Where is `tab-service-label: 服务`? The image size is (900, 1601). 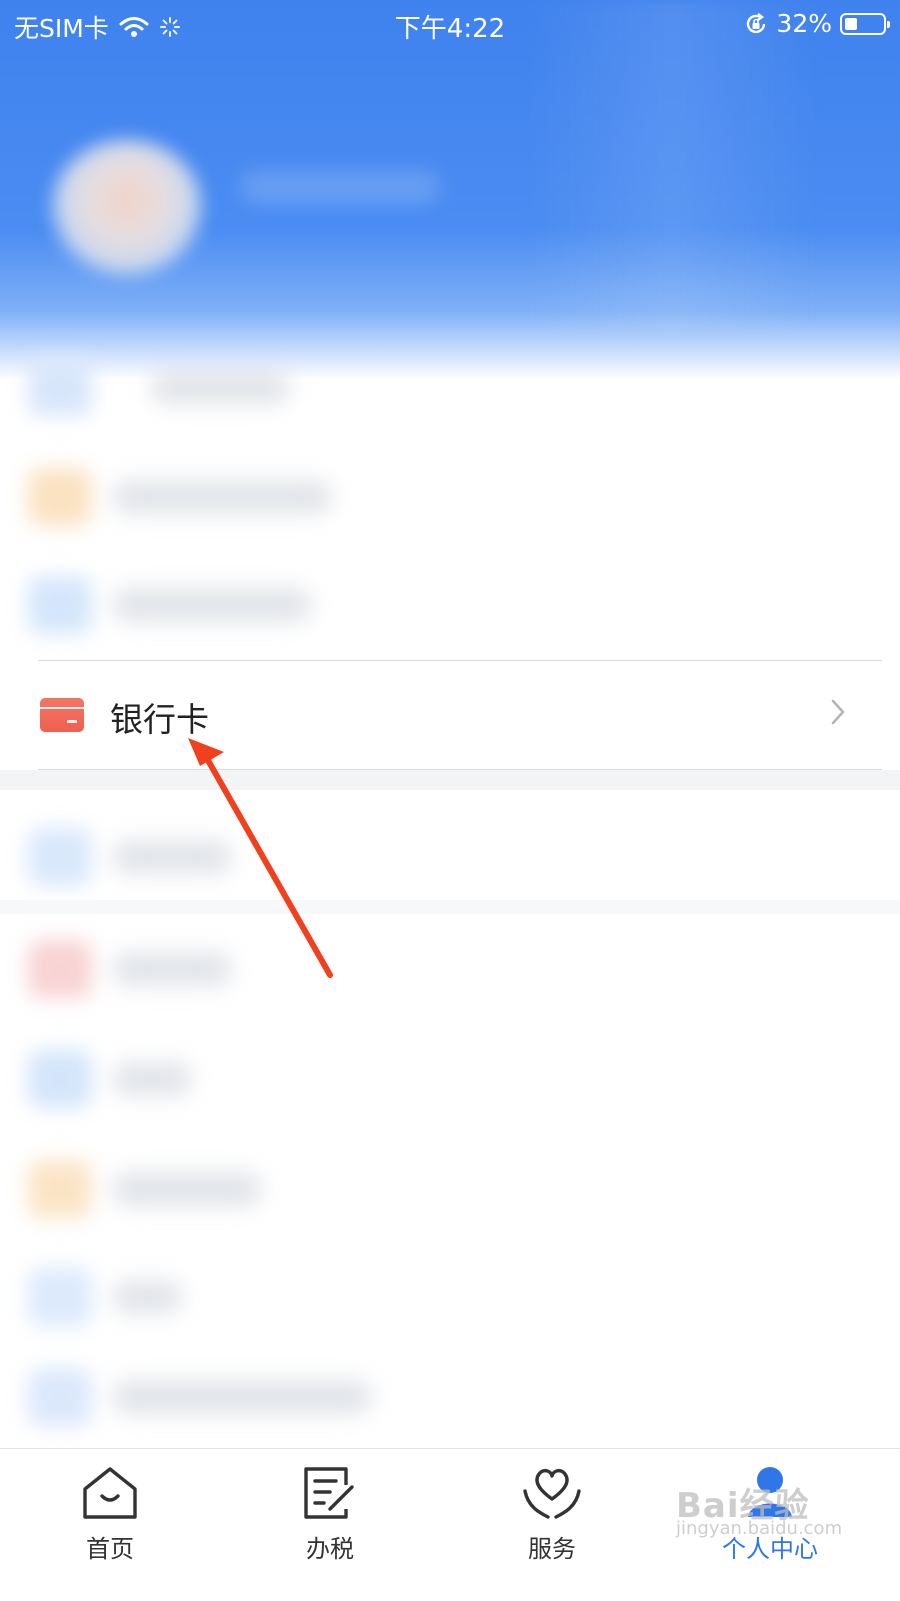 tab-service-label: 服务 is located at coordinates (552, 1549).